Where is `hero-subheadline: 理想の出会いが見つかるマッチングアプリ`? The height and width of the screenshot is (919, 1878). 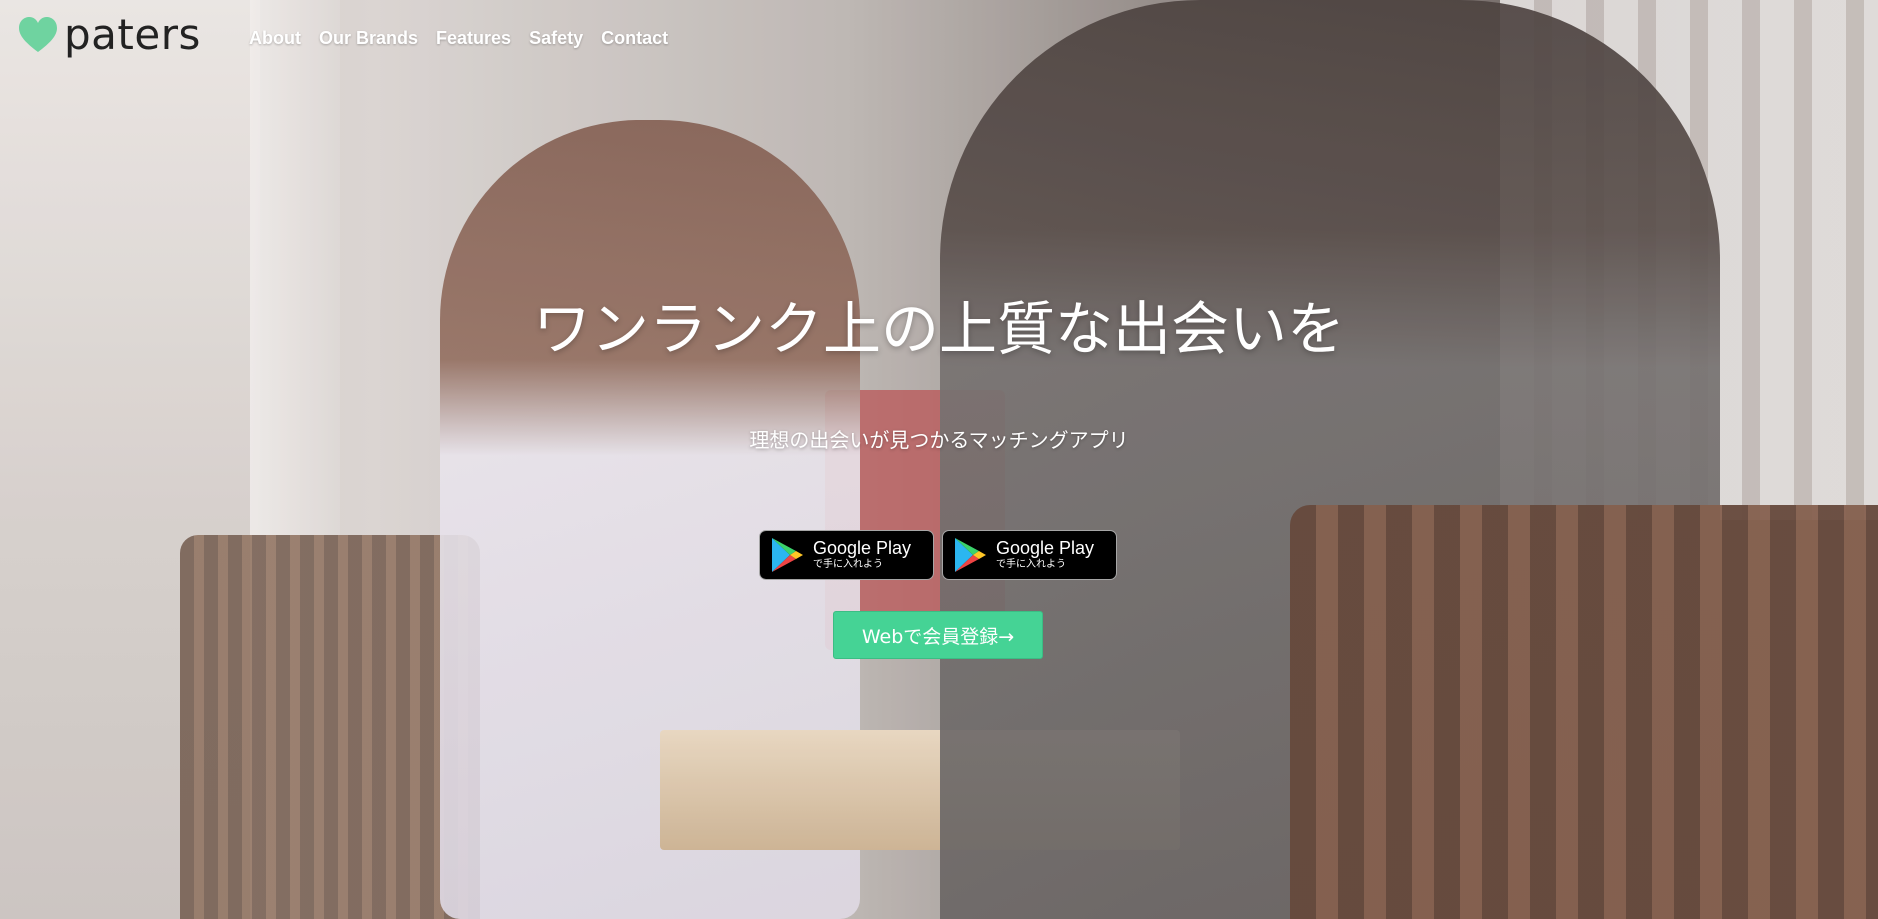
hero-subheadline: 理想の出会いが見つかるマッチングアプリ is located at coordinates (939, 440).